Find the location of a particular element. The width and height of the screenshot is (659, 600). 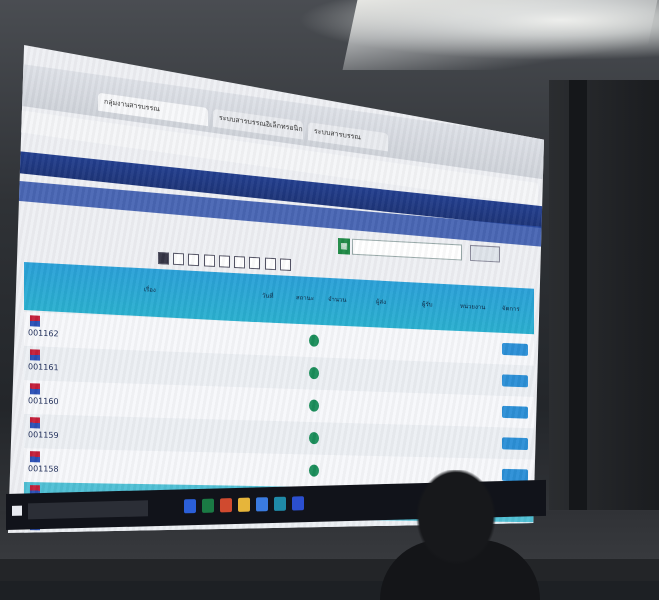

browser-tab: ระบบสารบรรณอิเล็กทรอนิกส์ is located at coordinates (258, 124).